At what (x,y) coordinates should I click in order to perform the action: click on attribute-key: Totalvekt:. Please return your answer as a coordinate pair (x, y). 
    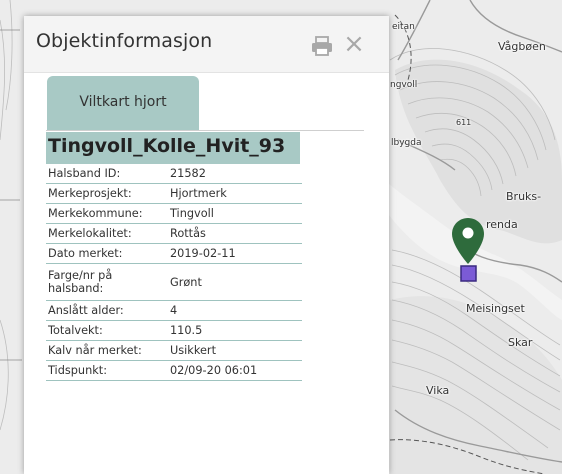
    Looking at the image, I should click on (107, 330).